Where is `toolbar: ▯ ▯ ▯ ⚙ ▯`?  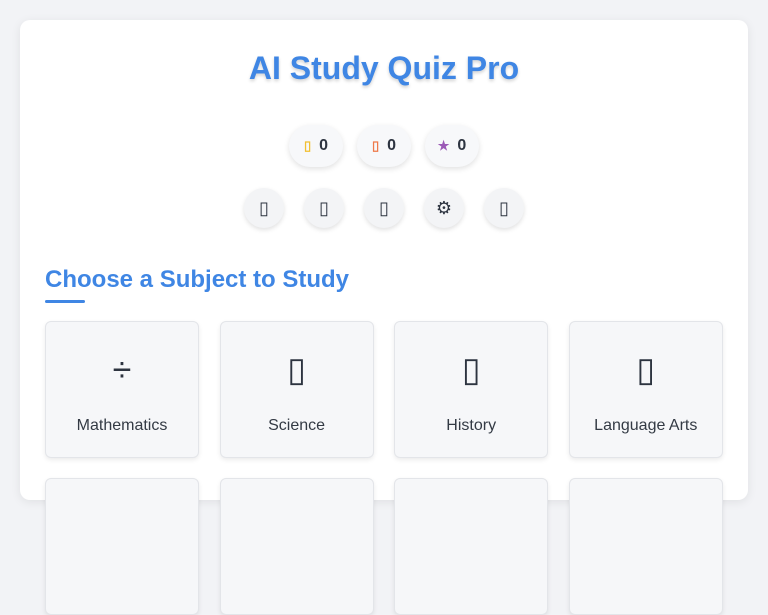 toolbar: ▯ ▯ ▯ ⚙ ▯ is located at coordinates (384, 208).